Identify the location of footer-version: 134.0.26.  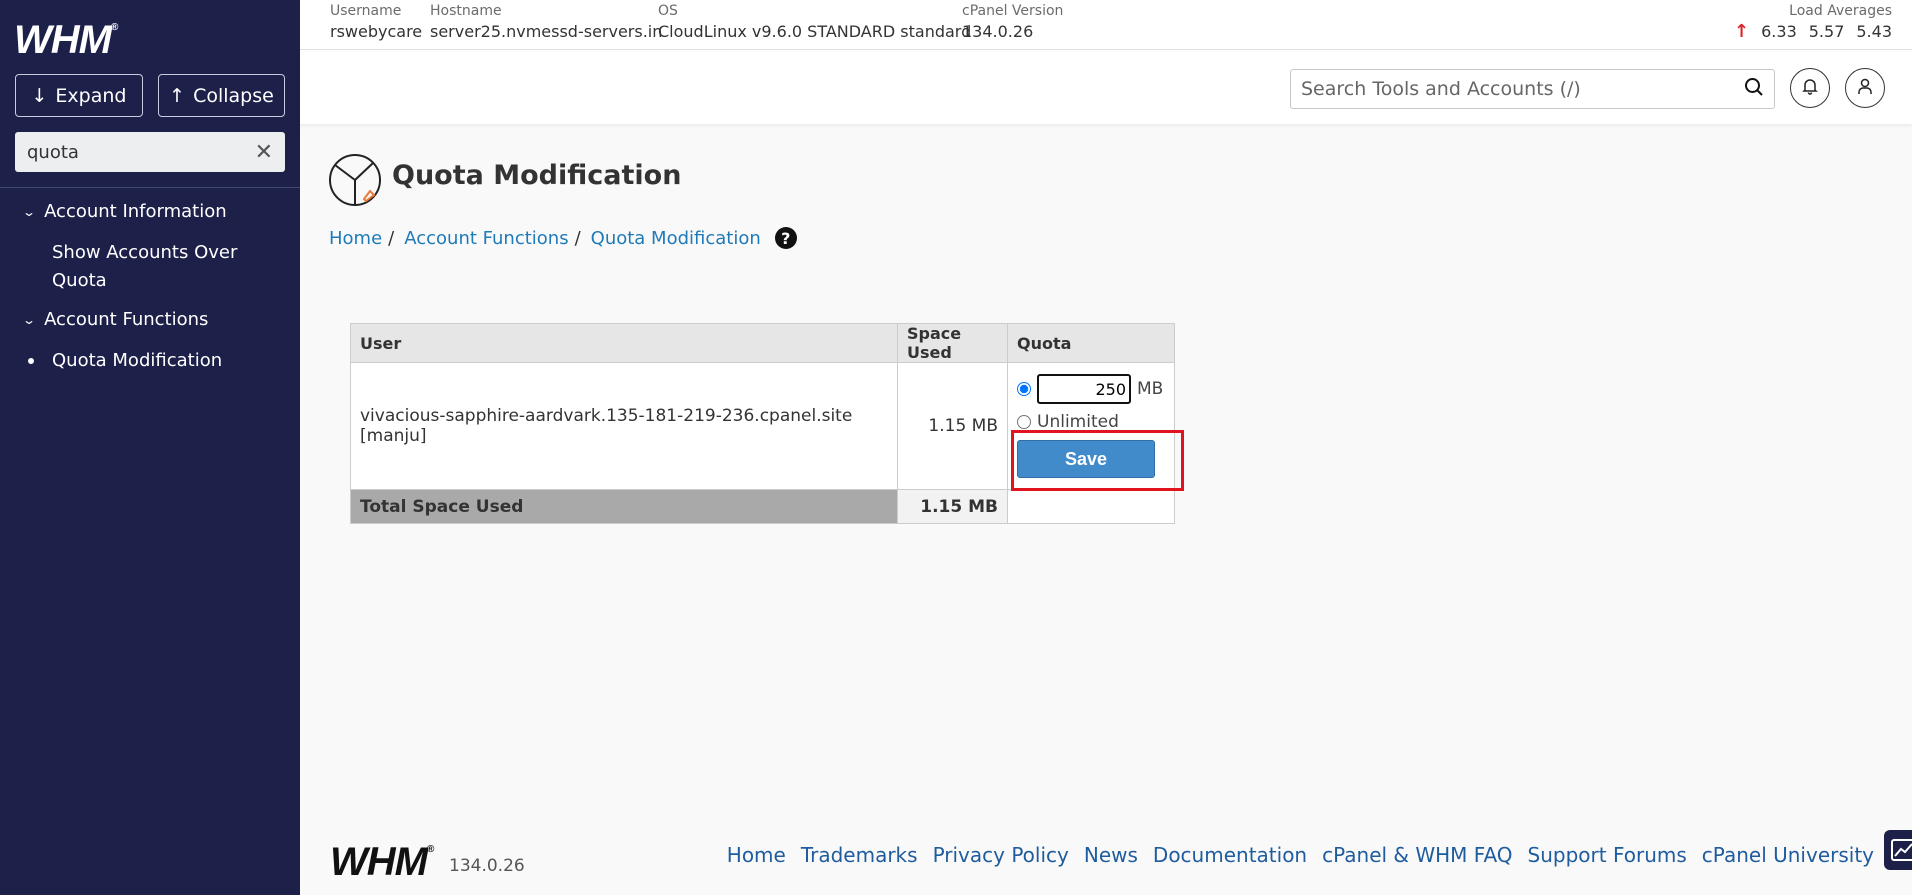
(487, 866).